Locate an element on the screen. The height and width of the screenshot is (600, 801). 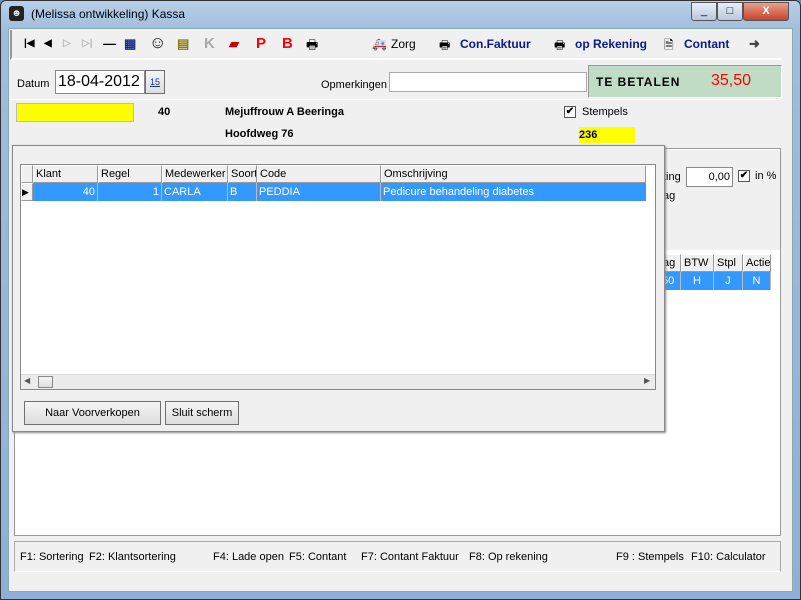
k-icon: K is located at coordinates (209, 43).